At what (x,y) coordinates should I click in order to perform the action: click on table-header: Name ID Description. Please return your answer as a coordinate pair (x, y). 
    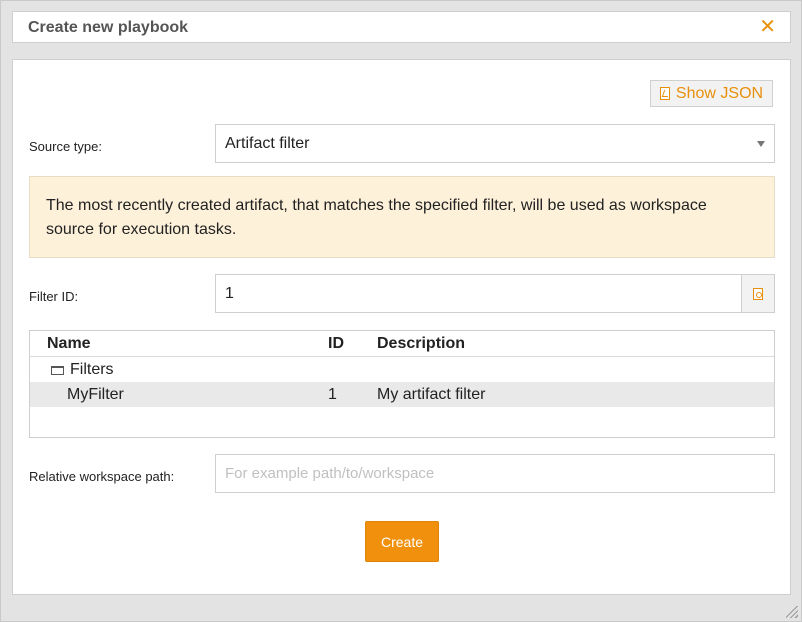
    Looking at the image, I should click on (402, 344).